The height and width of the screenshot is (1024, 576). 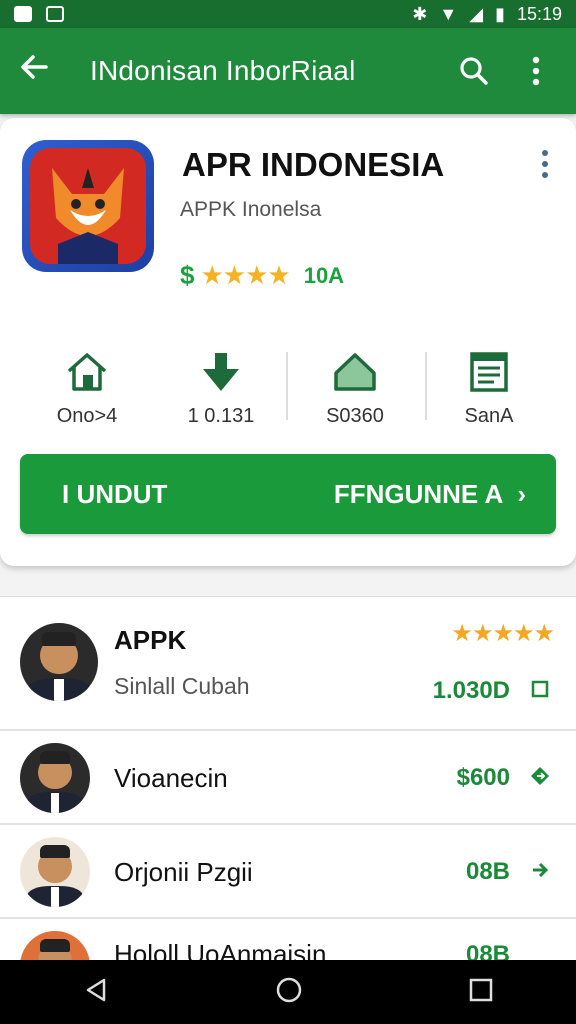 What do you see at coordinates (87, 416) in the screenshot?
I see `stat-label: Ono>4` at bounding box center [87, 416].